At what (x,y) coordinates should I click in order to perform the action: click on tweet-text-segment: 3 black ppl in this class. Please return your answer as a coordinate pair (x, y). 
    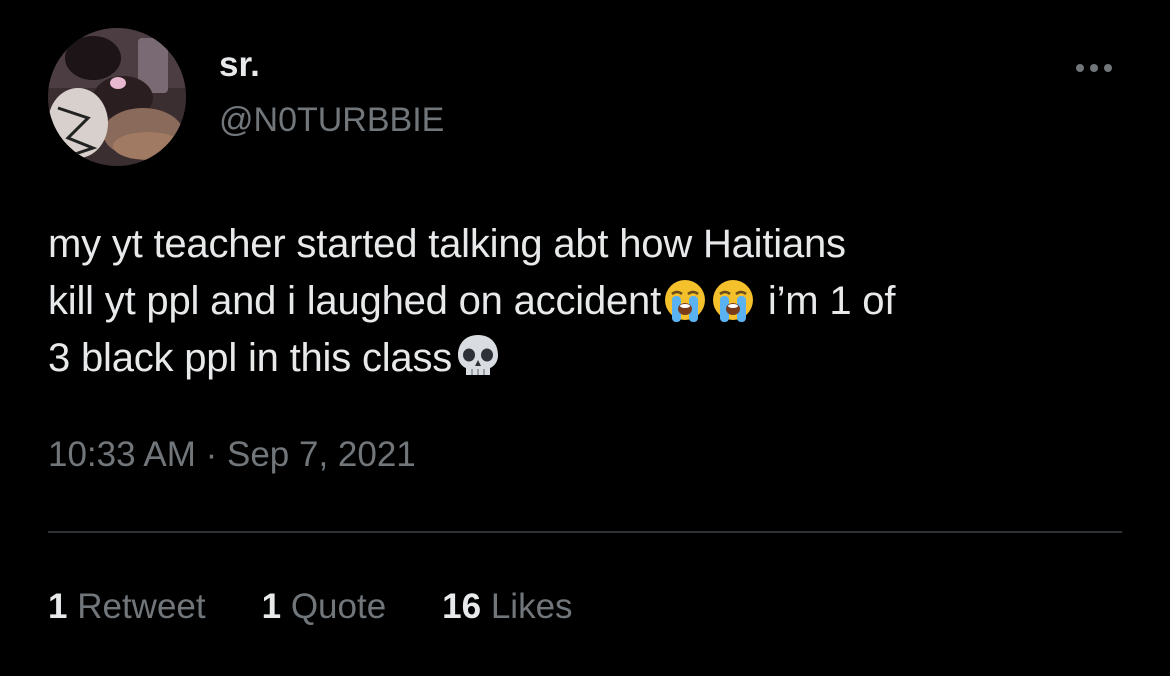
    Looking at the image, I should click on (250, 358).